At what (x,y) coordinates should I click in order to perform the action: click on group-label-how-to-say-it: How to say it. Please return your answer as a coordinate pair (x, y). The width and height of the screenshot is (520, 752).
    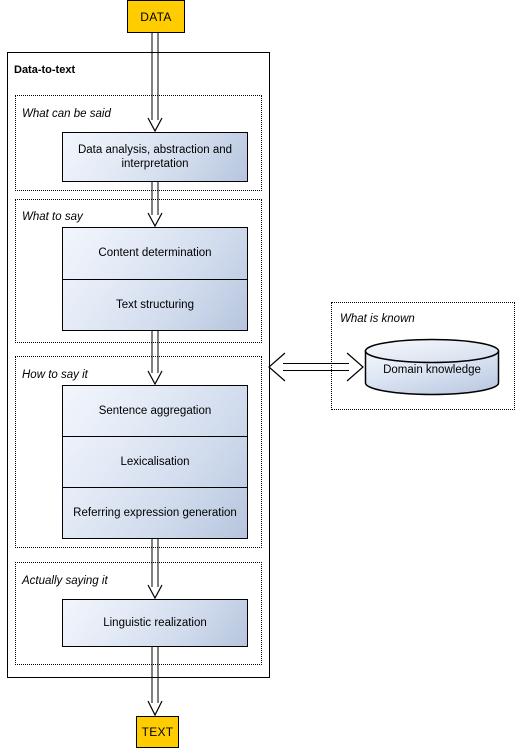
    Looking at the image, I should click on (55, 375).